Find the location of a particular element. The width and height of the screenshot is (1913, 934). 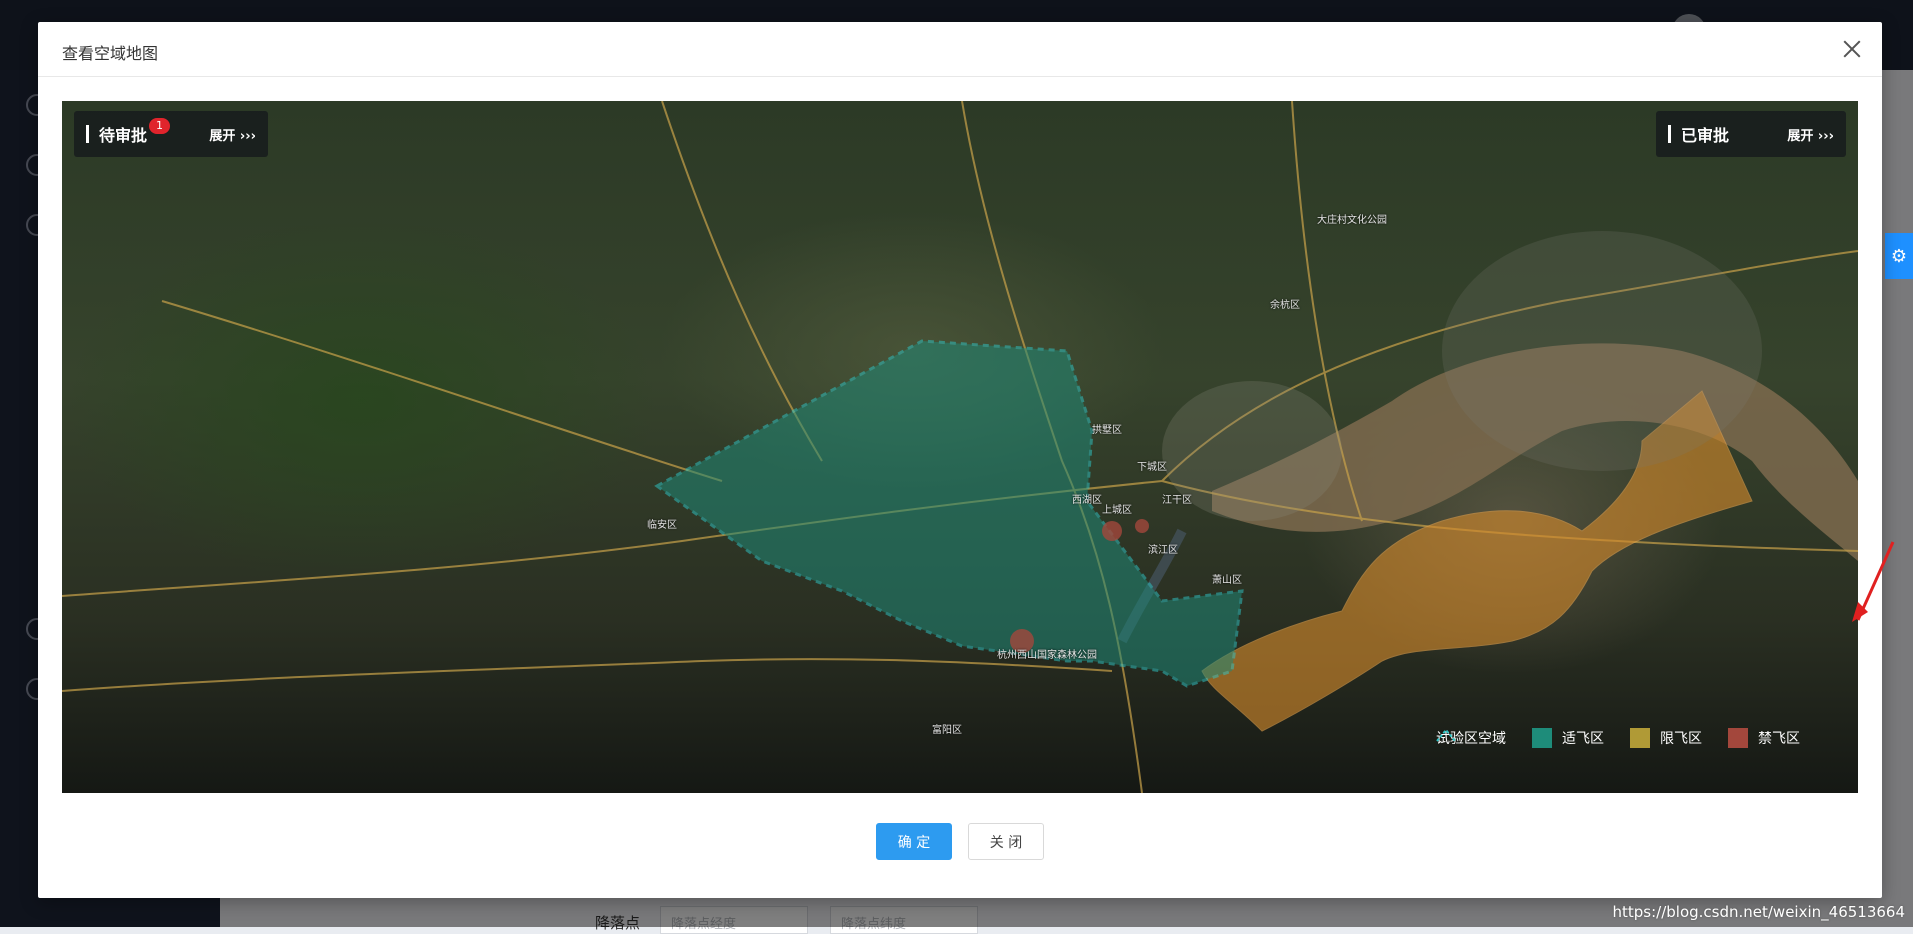

map-place-label: 杭州西山国家森林公园 is located at coordinates (1047, 655).